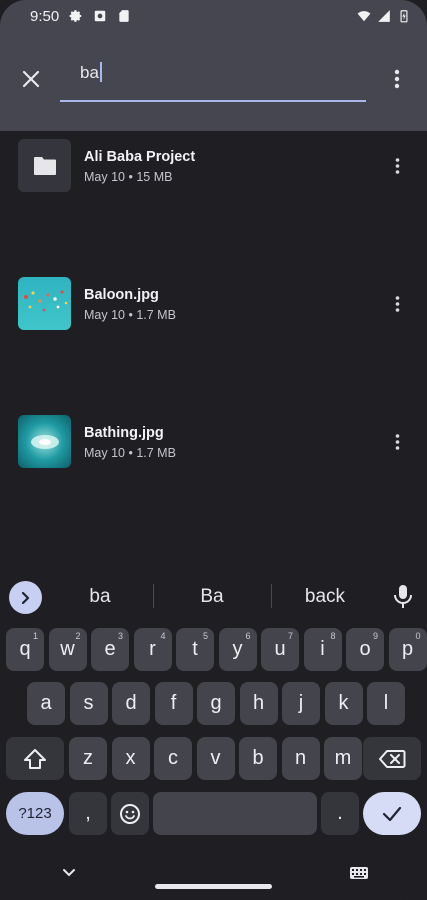  What do you see at coordinates (120, 636) in the screenshot?
I see `key-hint: 3` at bounding box center [120, 636].